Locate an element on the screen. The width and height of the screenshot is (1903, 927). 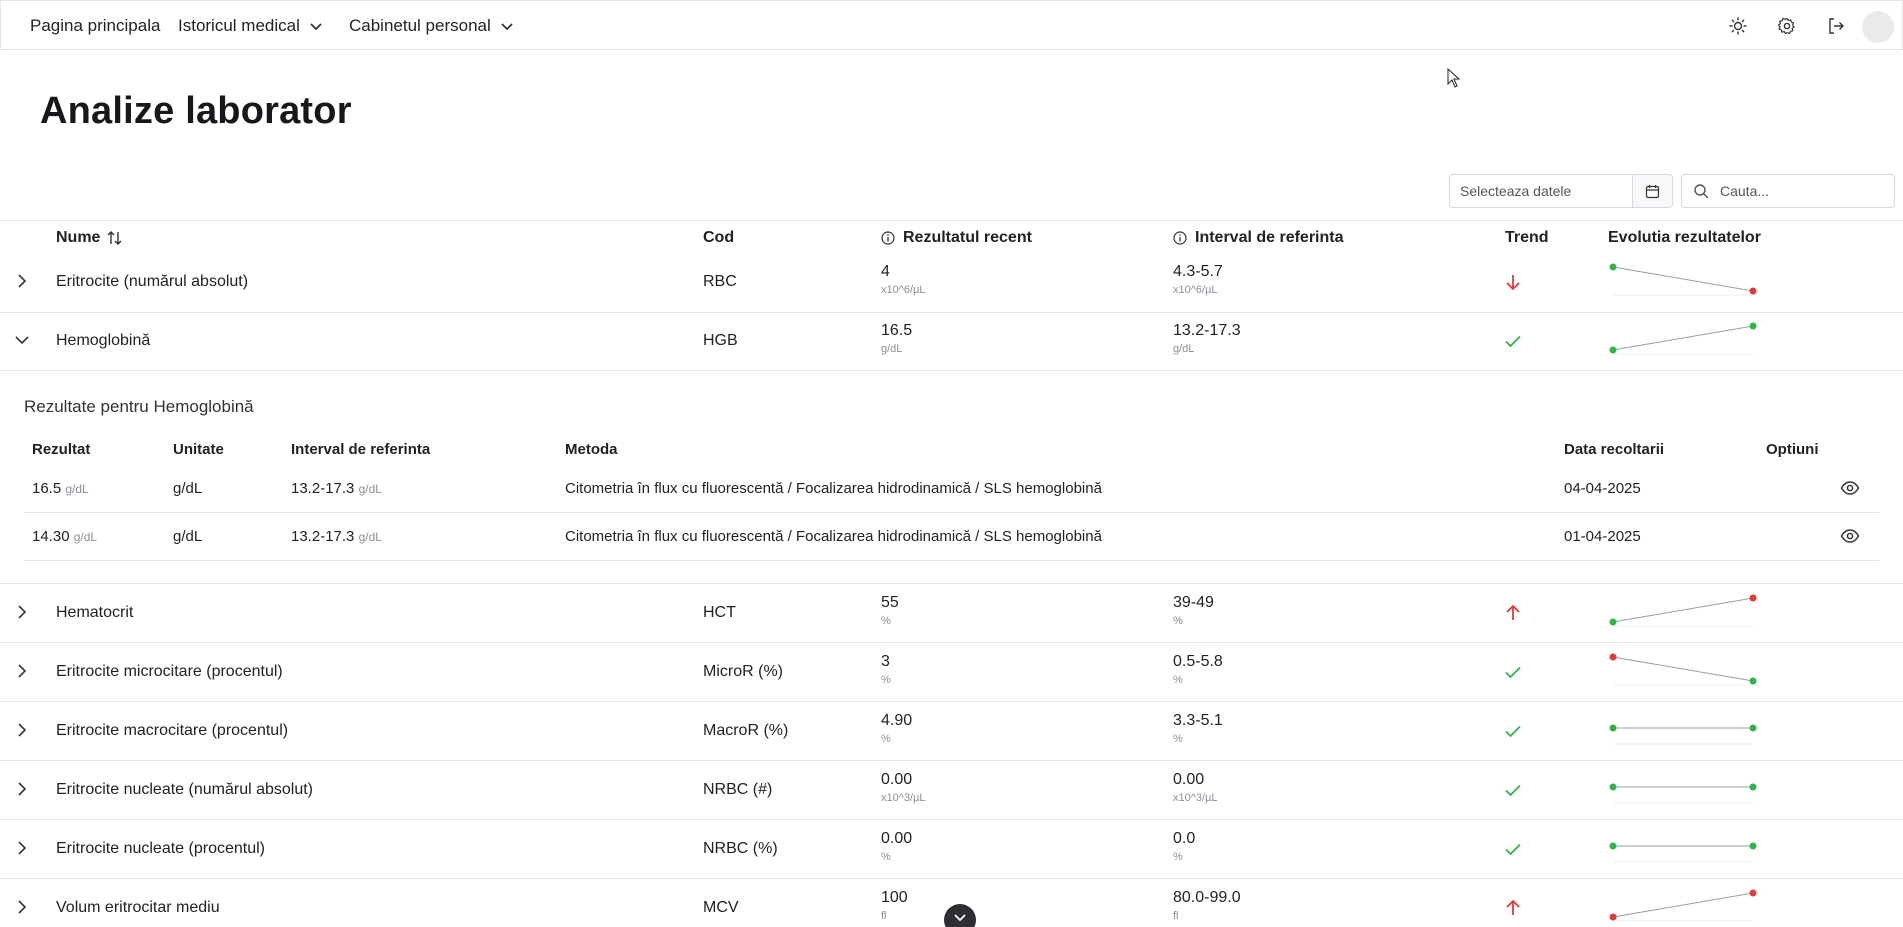
row-ref-range: 80.0-99.0 fl is located at coordinates (1207, 905).